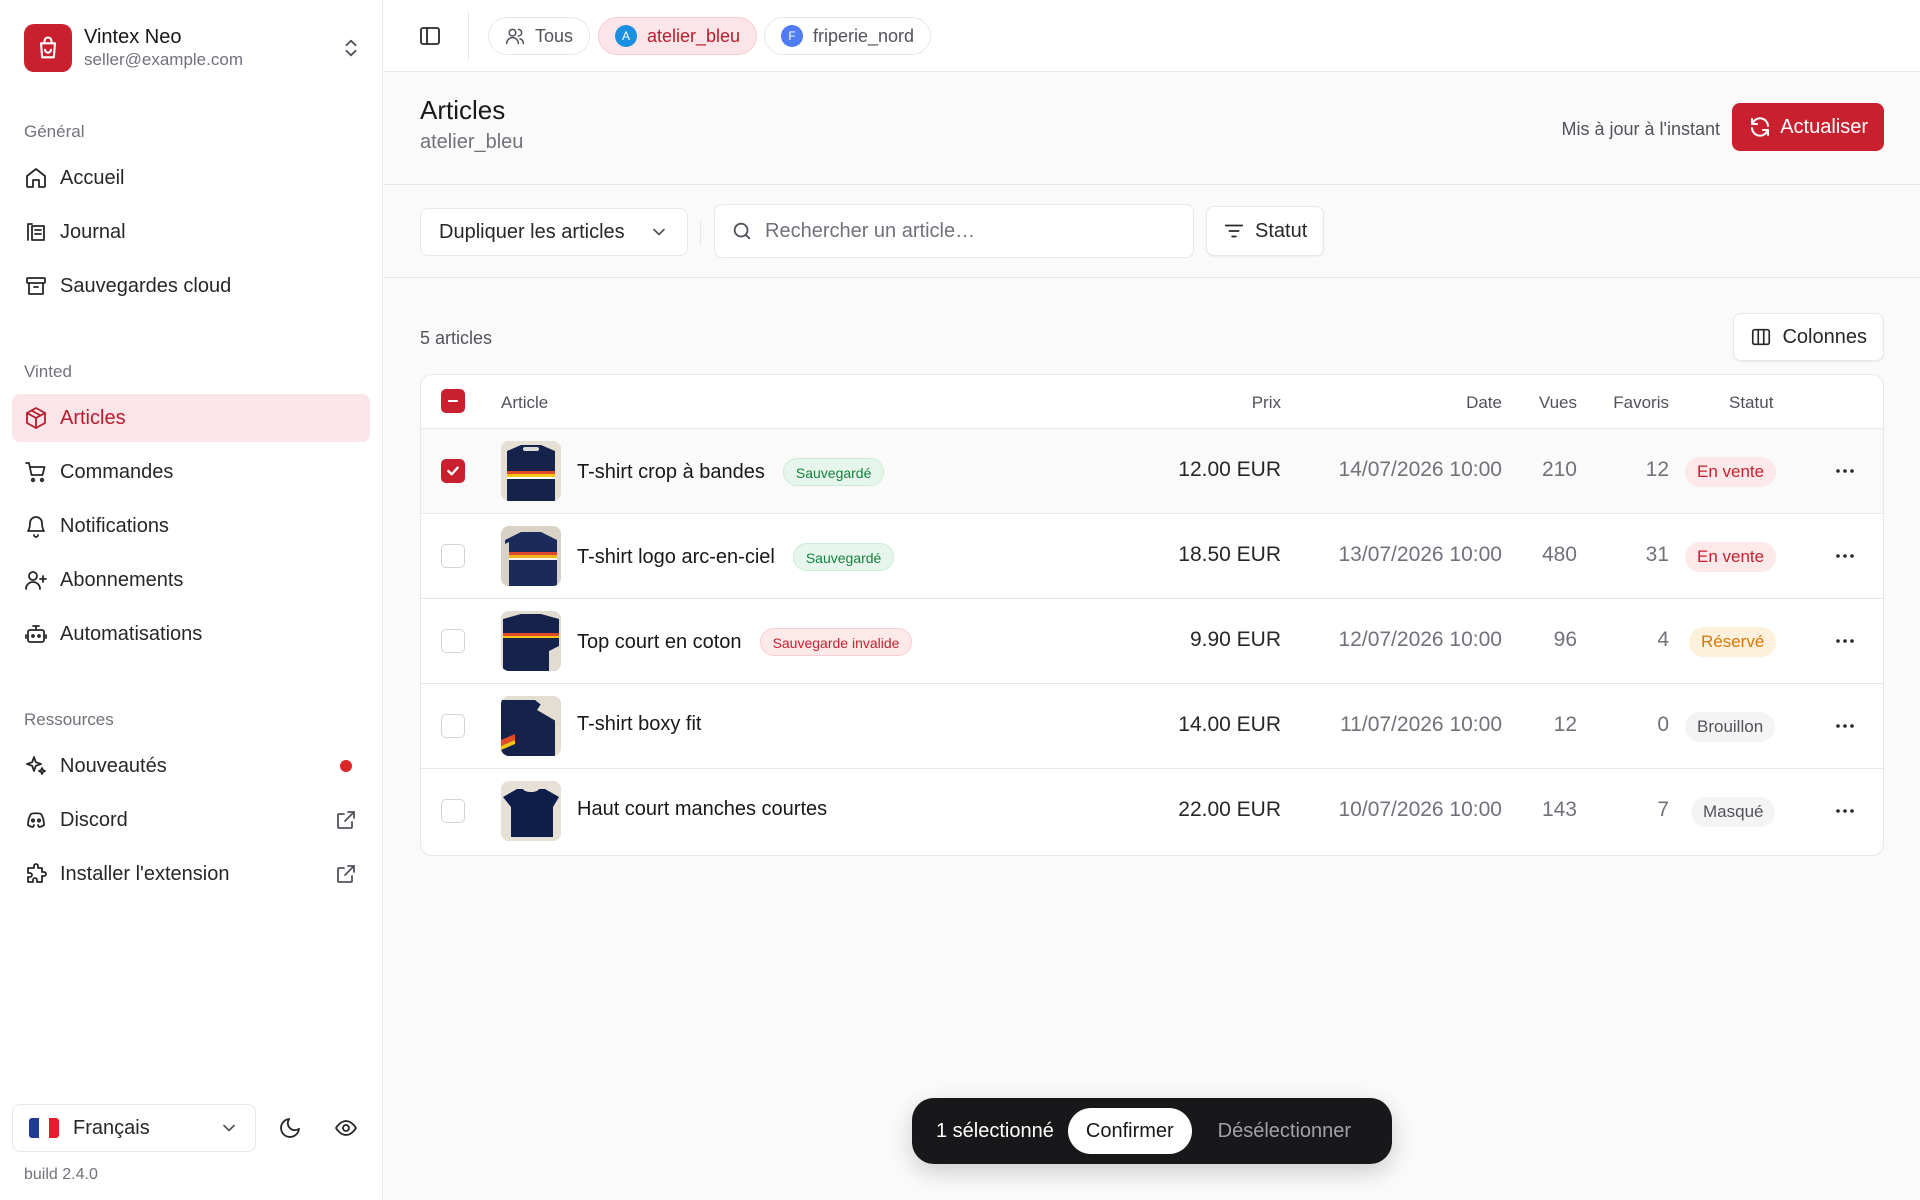 This screenshot has height=1200, width=1920. Describe the element at coordinates (1129, 1131) in the screenshot. I see `confirm-button: Confirmer` at that location.